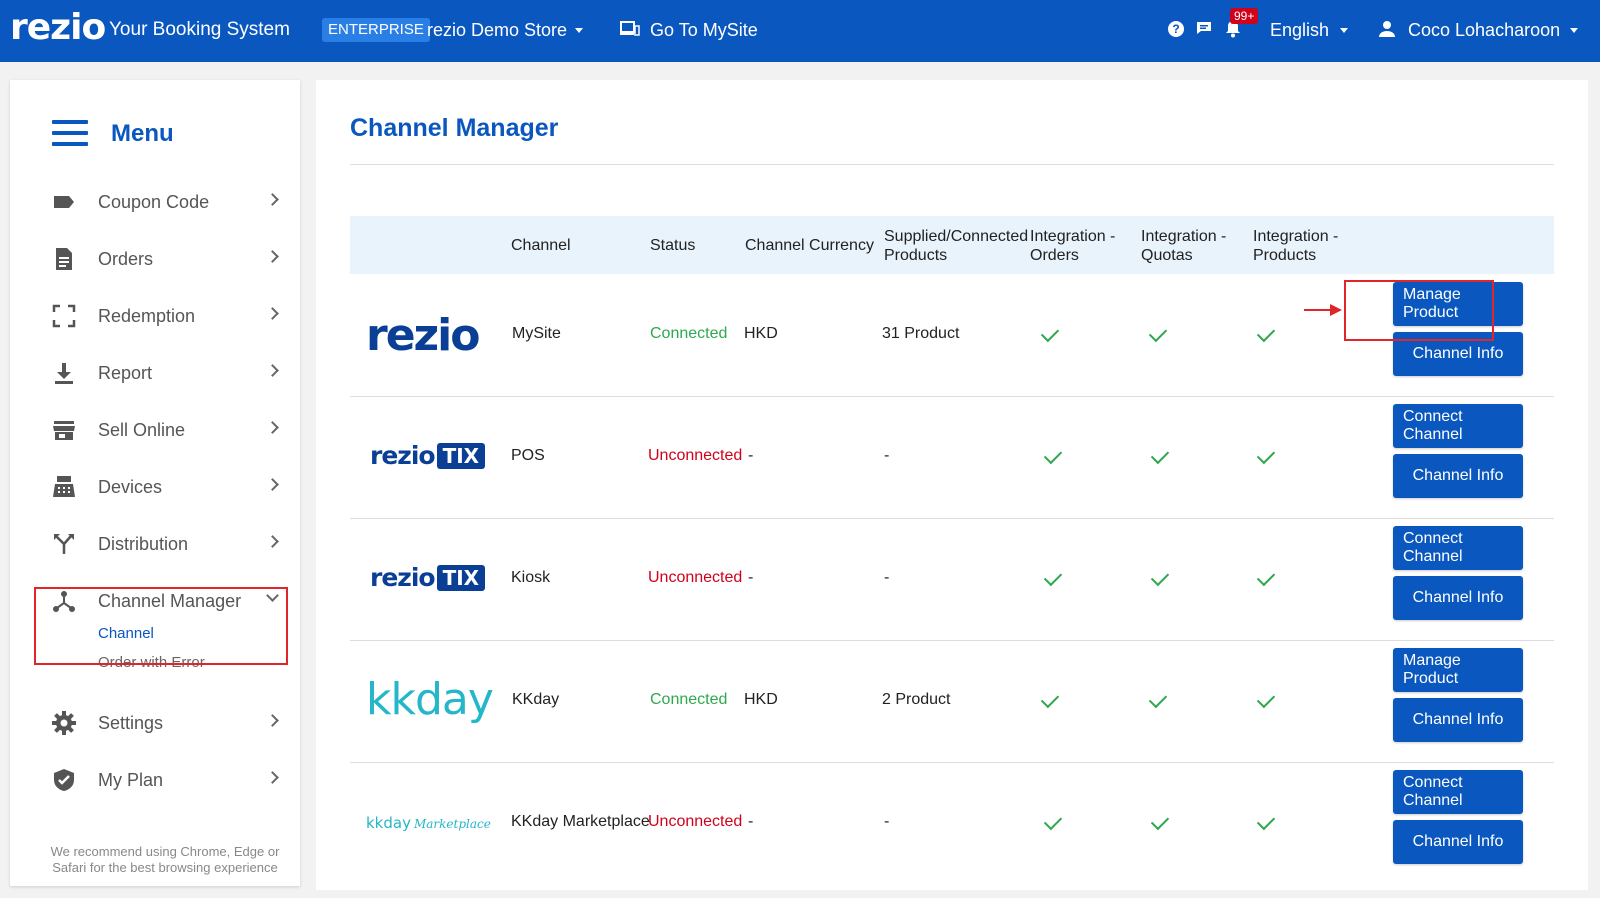 The height and width of the screenshot is (898, 1600). I want to click on user-menu: Coco Lohacharoon, so click(1484, 30).